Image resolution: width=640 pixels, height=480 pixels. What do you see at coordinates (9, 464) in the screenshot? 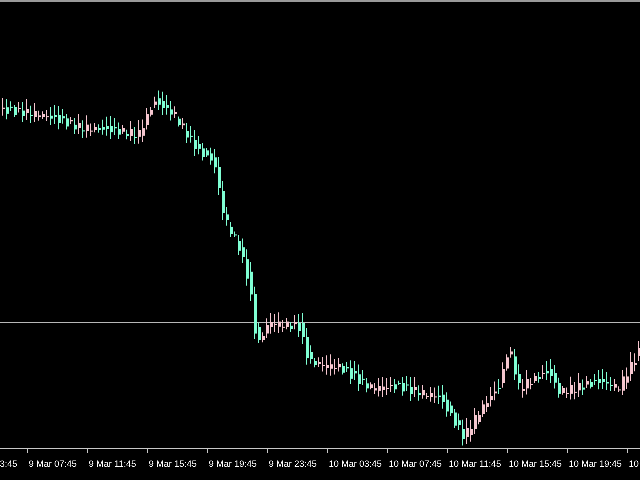
I see `time-label: 3:45` at bounding box center [9, 464].